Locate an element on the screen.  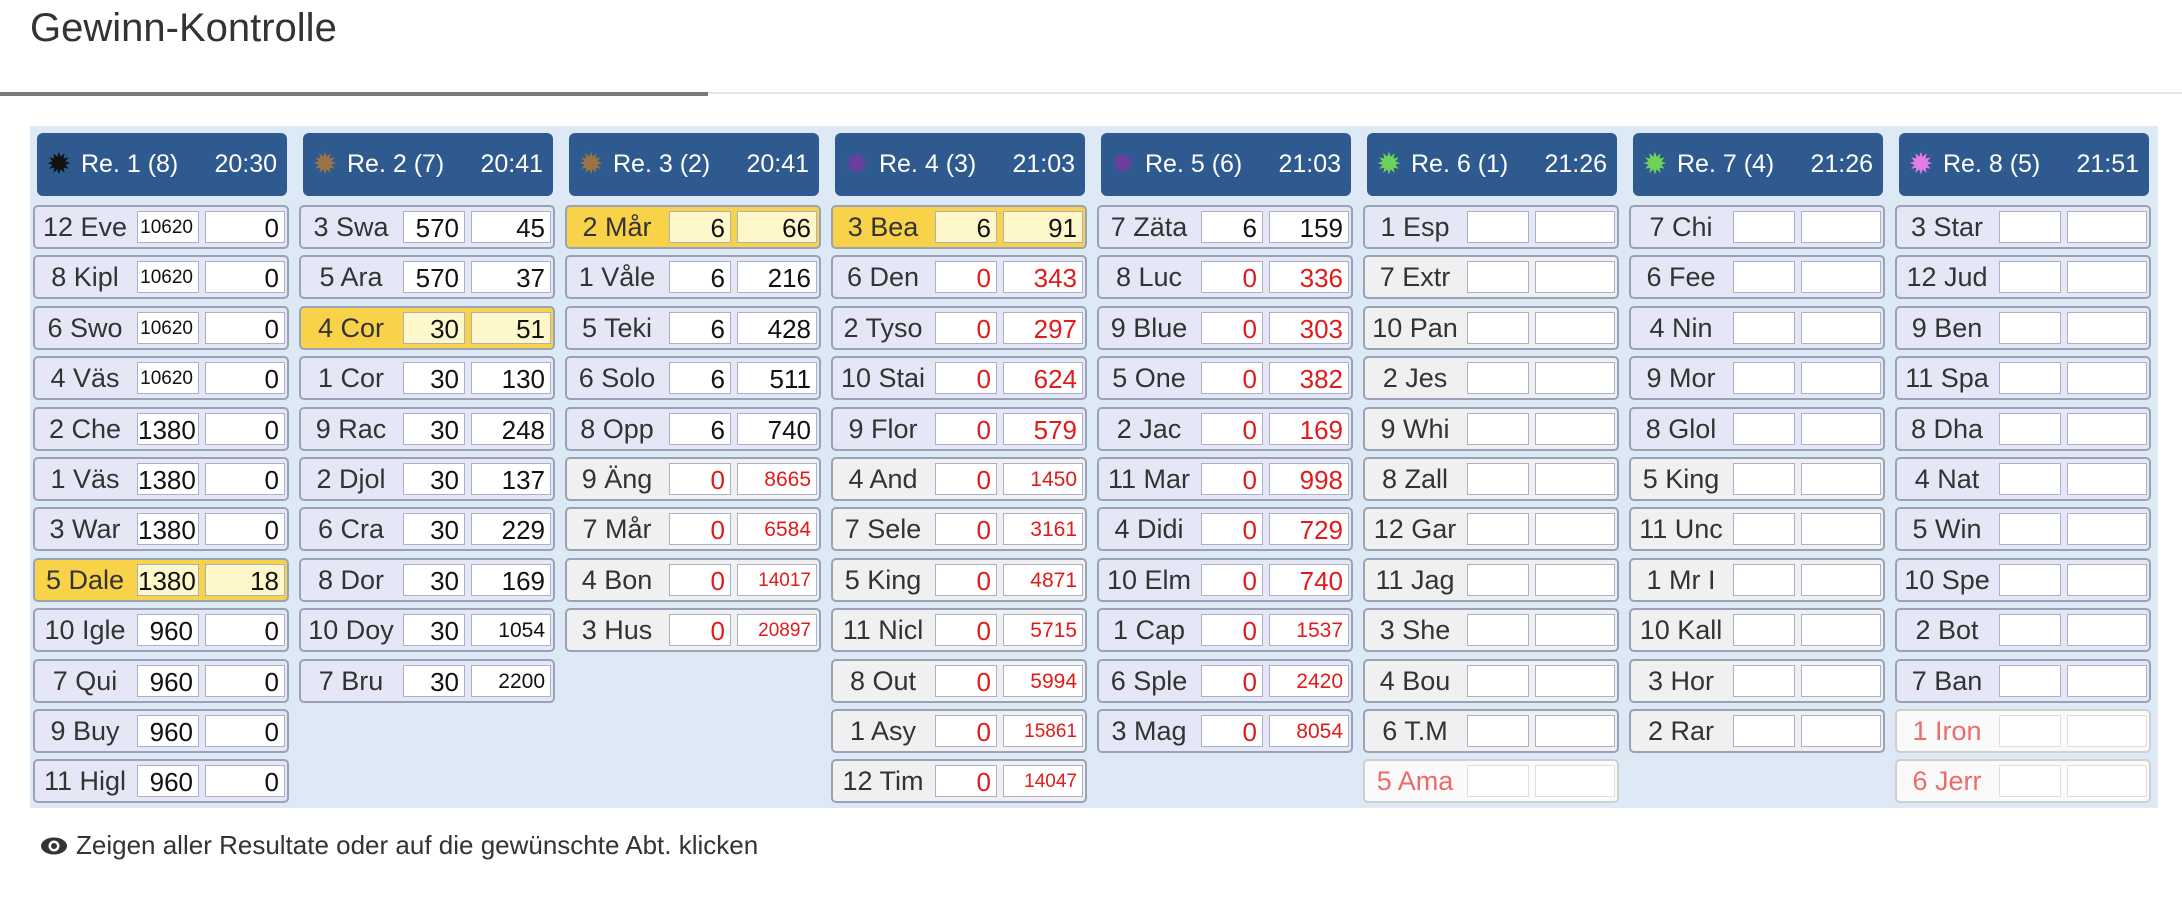
horse-row: 7 Bru 30 2200 is located at coordinates (427, 680).